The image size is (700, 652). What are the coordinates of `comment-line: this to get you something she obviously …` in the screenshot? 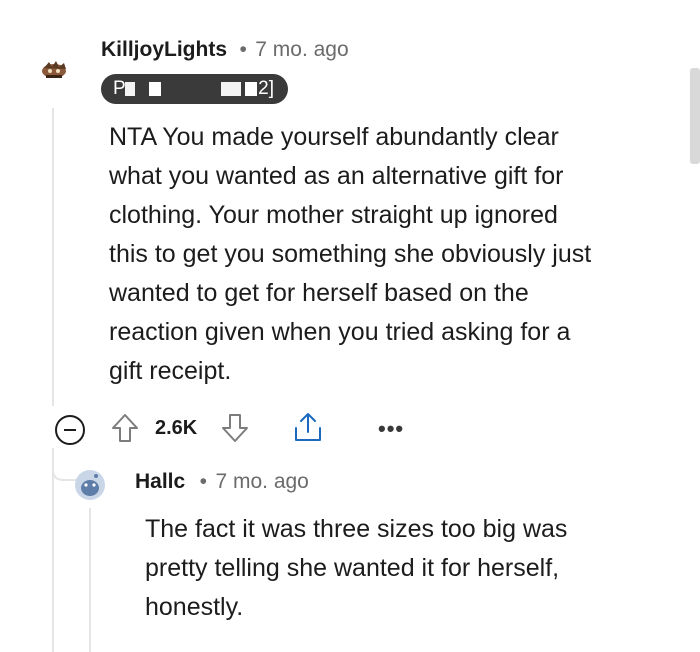 It's located at (350, 254).